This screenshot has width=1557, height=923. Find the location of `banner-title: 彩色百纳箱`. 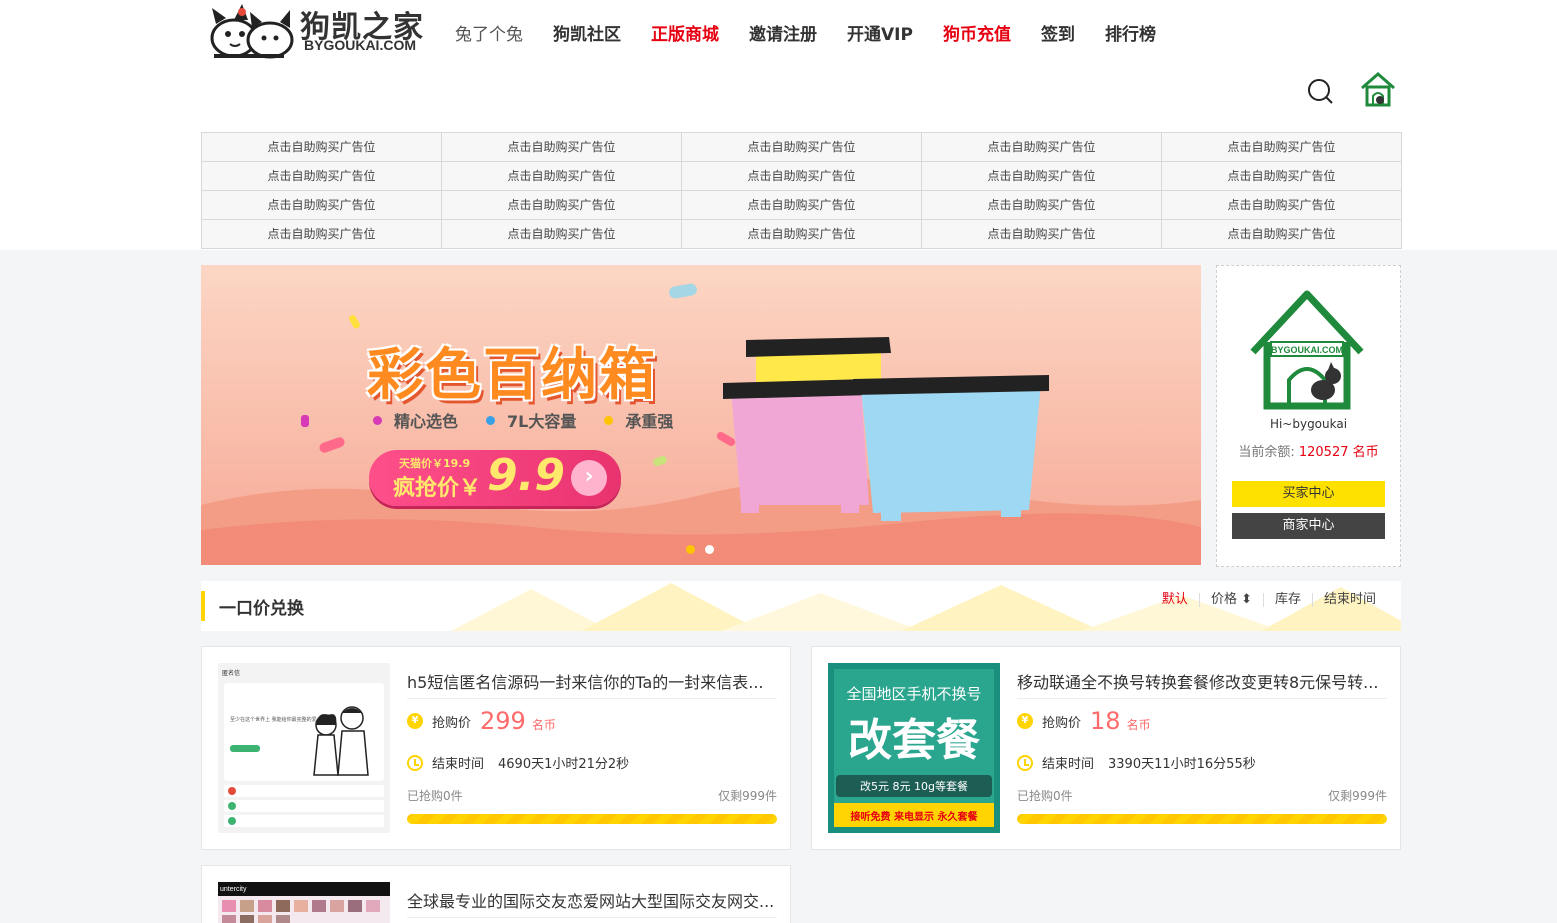

banner-title: 彩色百纳箱 is located at coordinates (512, 375).